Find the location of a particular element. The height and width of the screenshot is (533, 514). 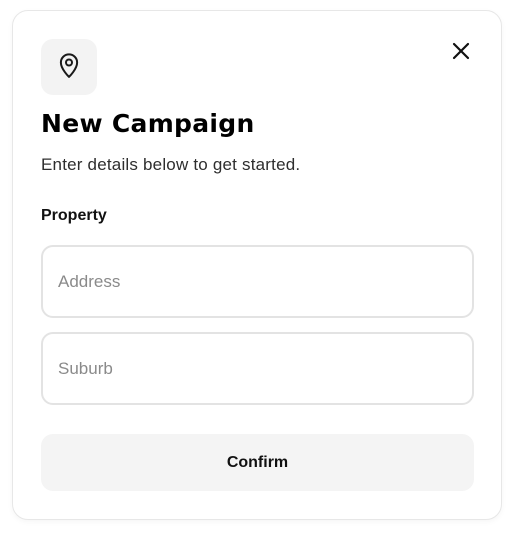

modal-title: New Campaign is located at coordinates (148, 123).